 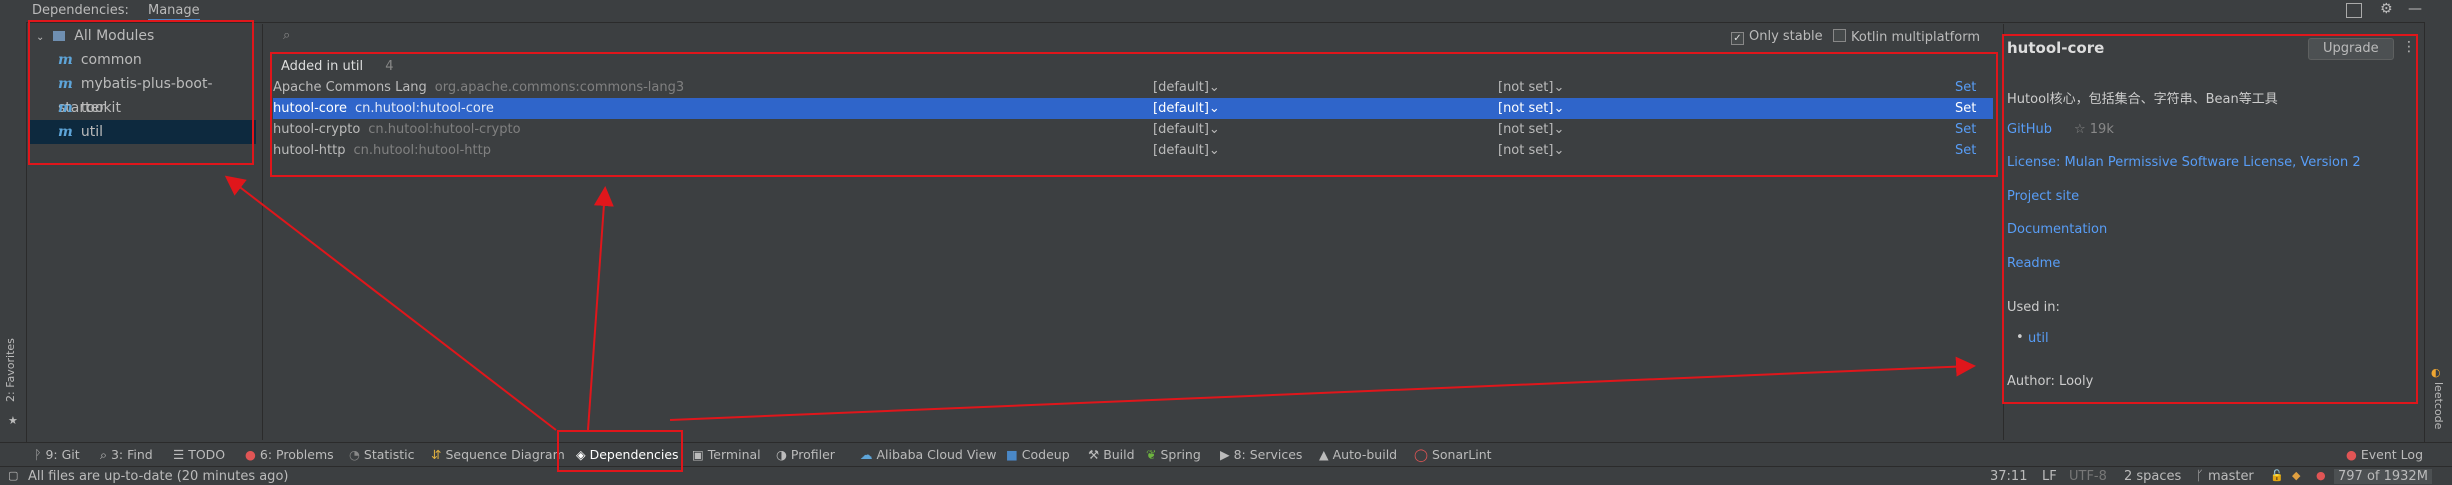 What do you see at coordinates (1322, 388) in the screenshot?
I see `arrow-to-details` at bounding box center [1322, 388].